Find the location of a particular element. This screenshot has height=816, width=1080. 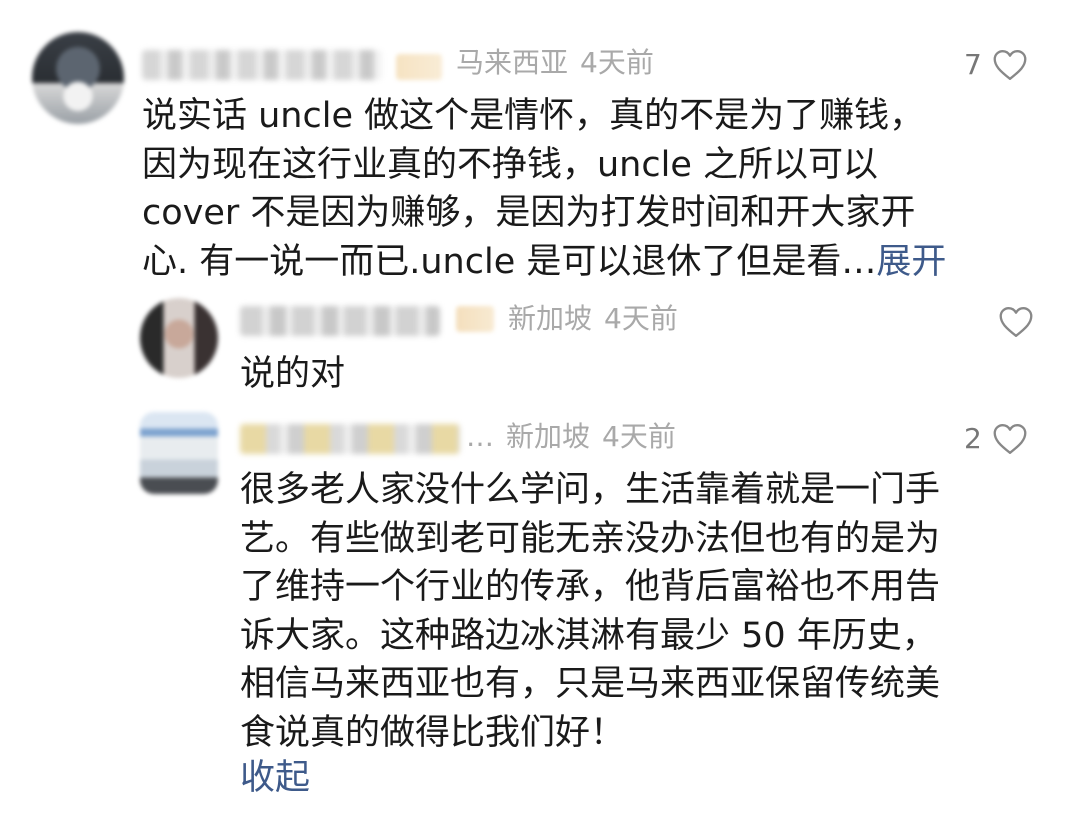

comment-location: 马来西亚 is located at coordinates (512, 62).